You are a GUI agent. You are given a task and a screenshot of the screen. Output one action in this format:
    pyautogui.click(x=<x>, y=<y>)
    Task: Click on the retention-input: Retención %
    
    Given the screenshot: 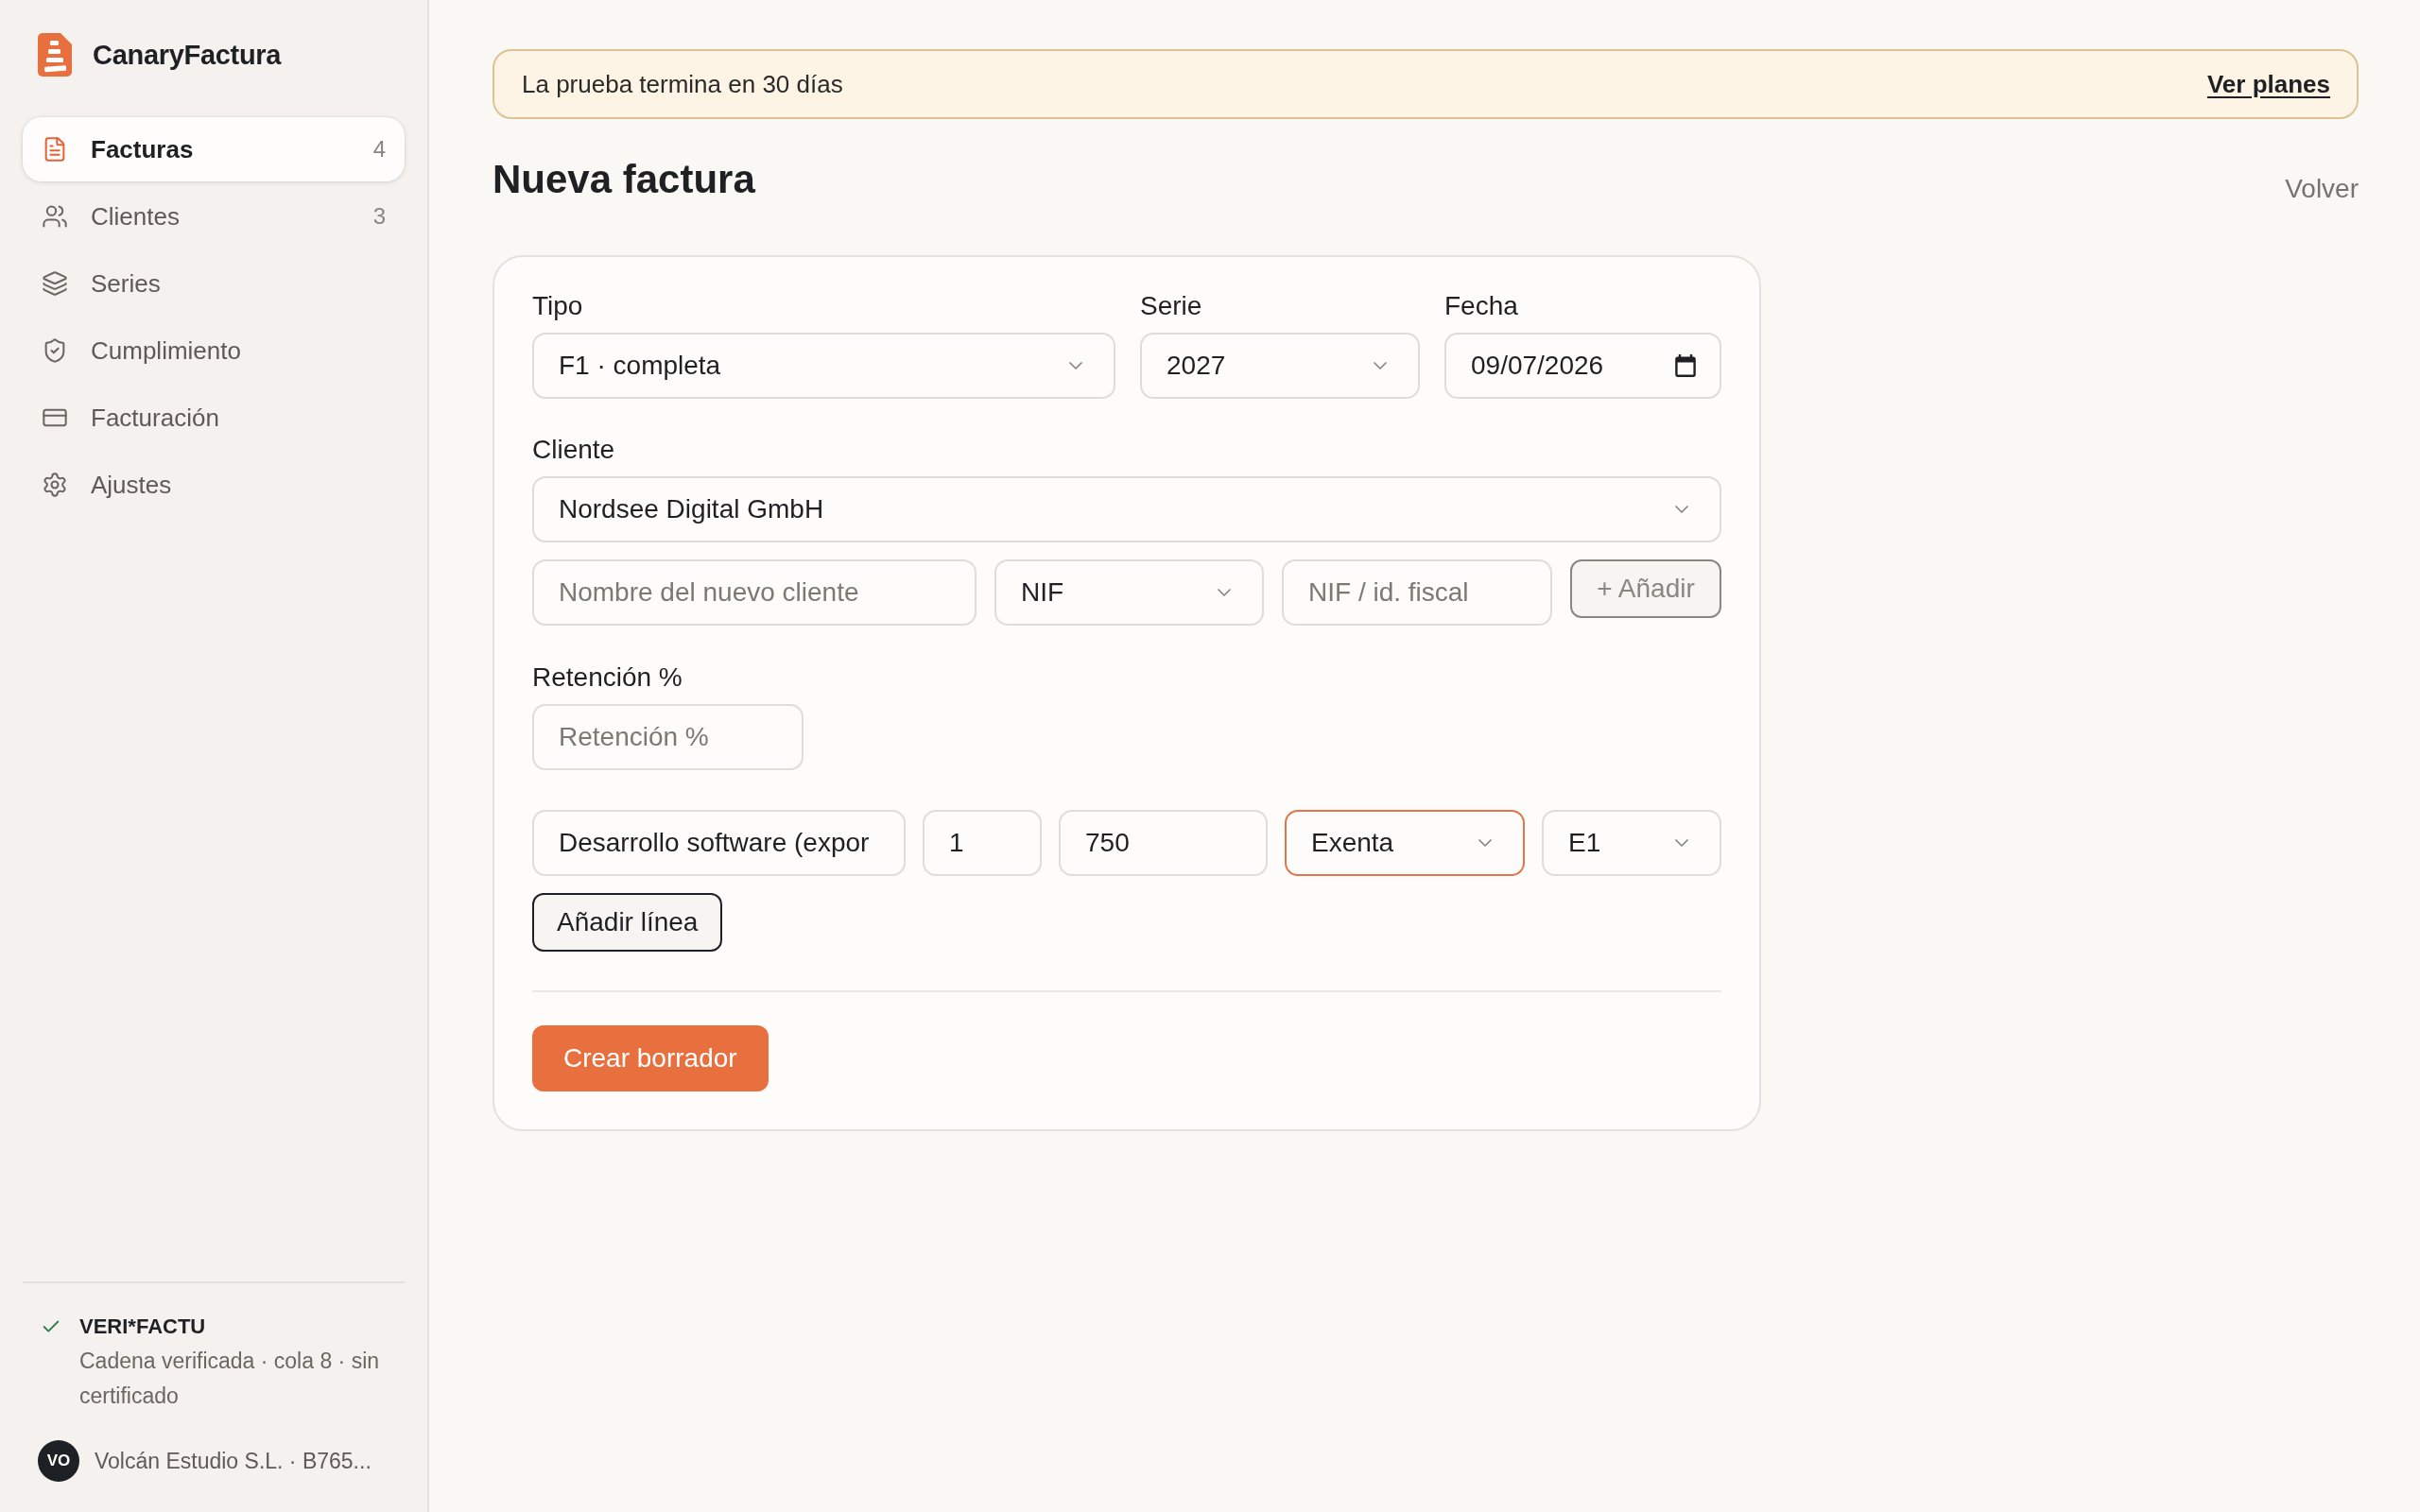 What is the action you would take?
    pyautogui.click(x=668, y=737)
    